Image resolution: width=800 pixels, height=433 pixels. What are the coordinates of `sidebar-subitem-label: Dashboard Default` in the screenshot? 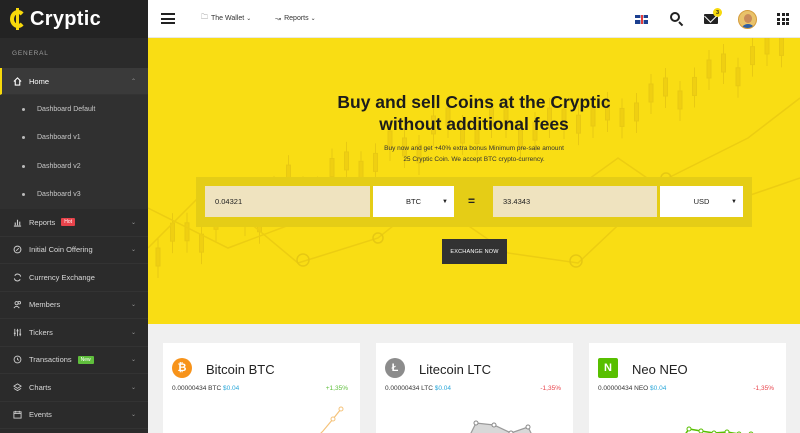 It's located at (66, 109).